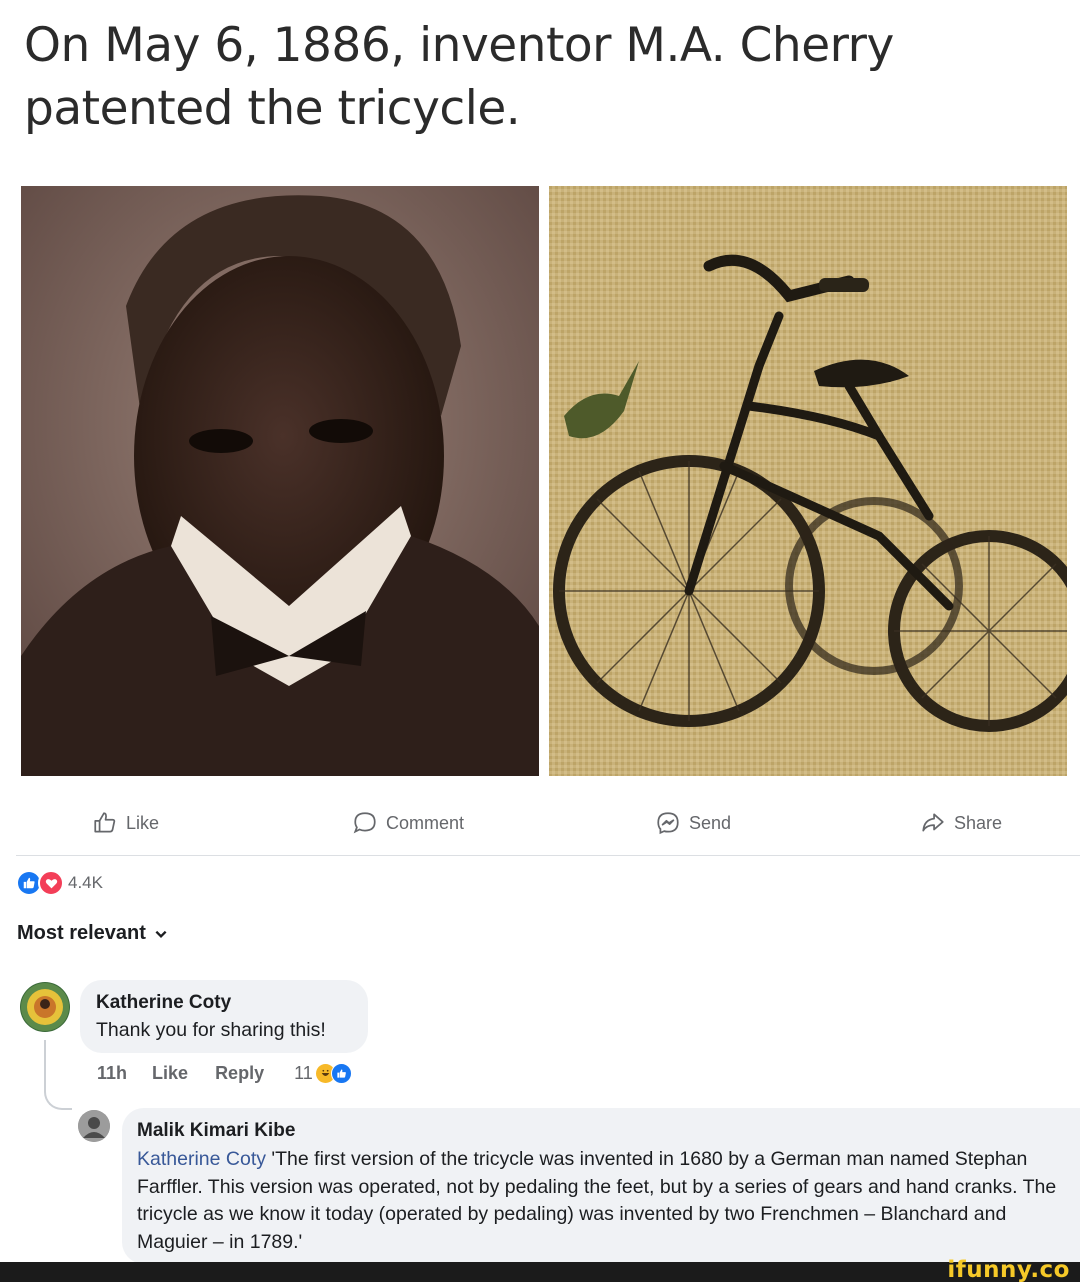 The image size is (1080, 1283). I want to click on comment-bubble-icon, so click(364, 823).